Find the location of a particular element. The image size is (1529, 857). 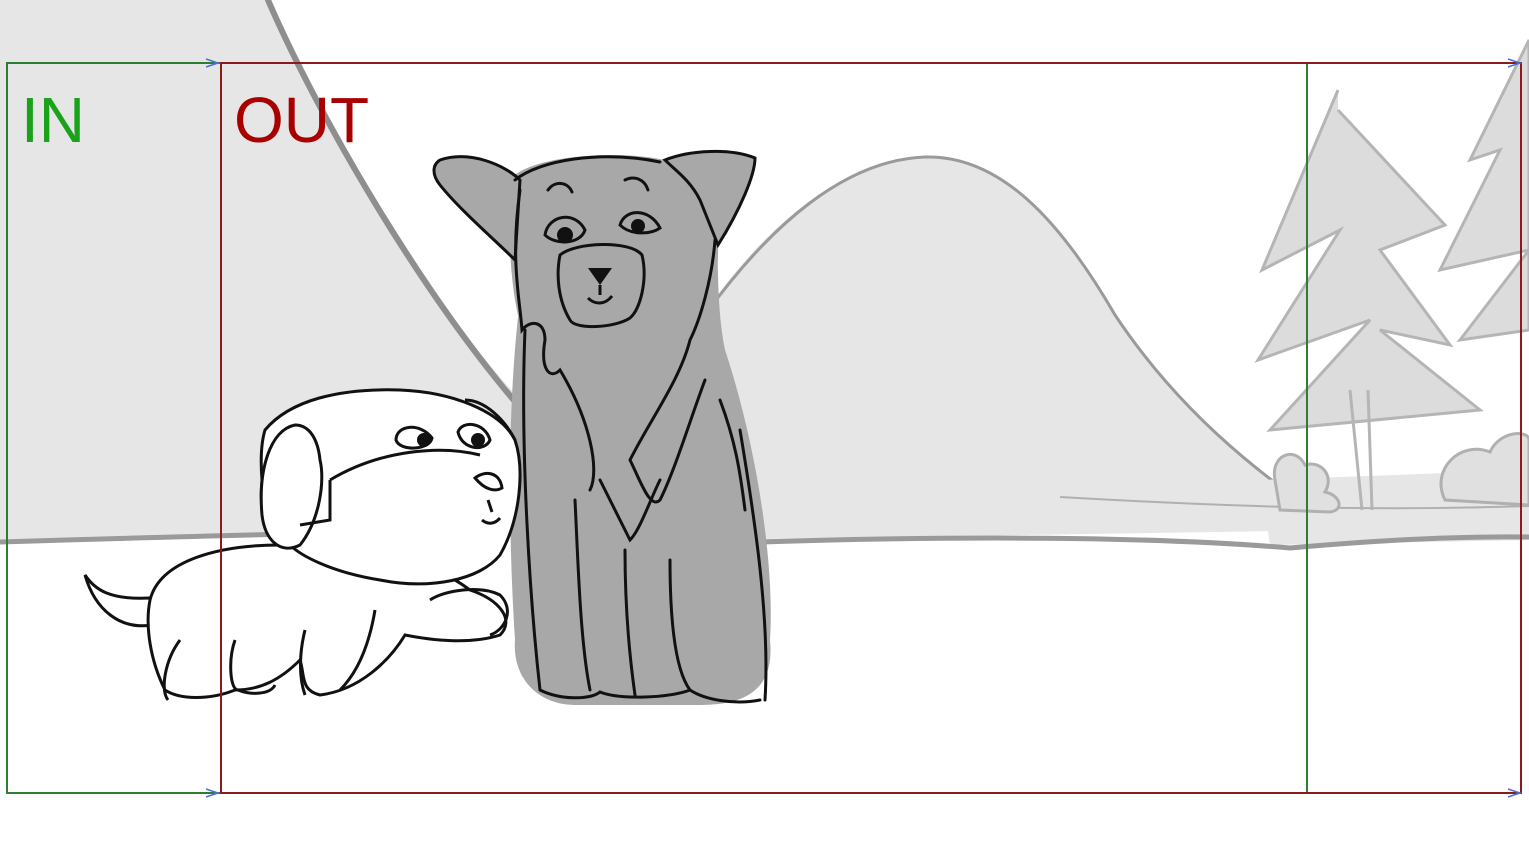

out-frame-label: OUT is located at coordinates (302, 120).